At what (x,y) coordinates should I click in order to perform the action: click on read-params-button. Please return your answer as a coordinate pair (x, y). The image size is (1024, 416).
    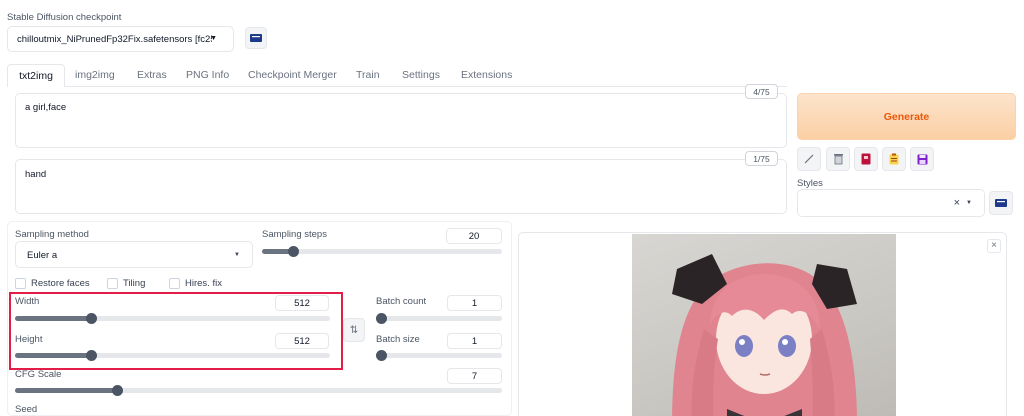
    Looking at the image, I should click on (809, 159).